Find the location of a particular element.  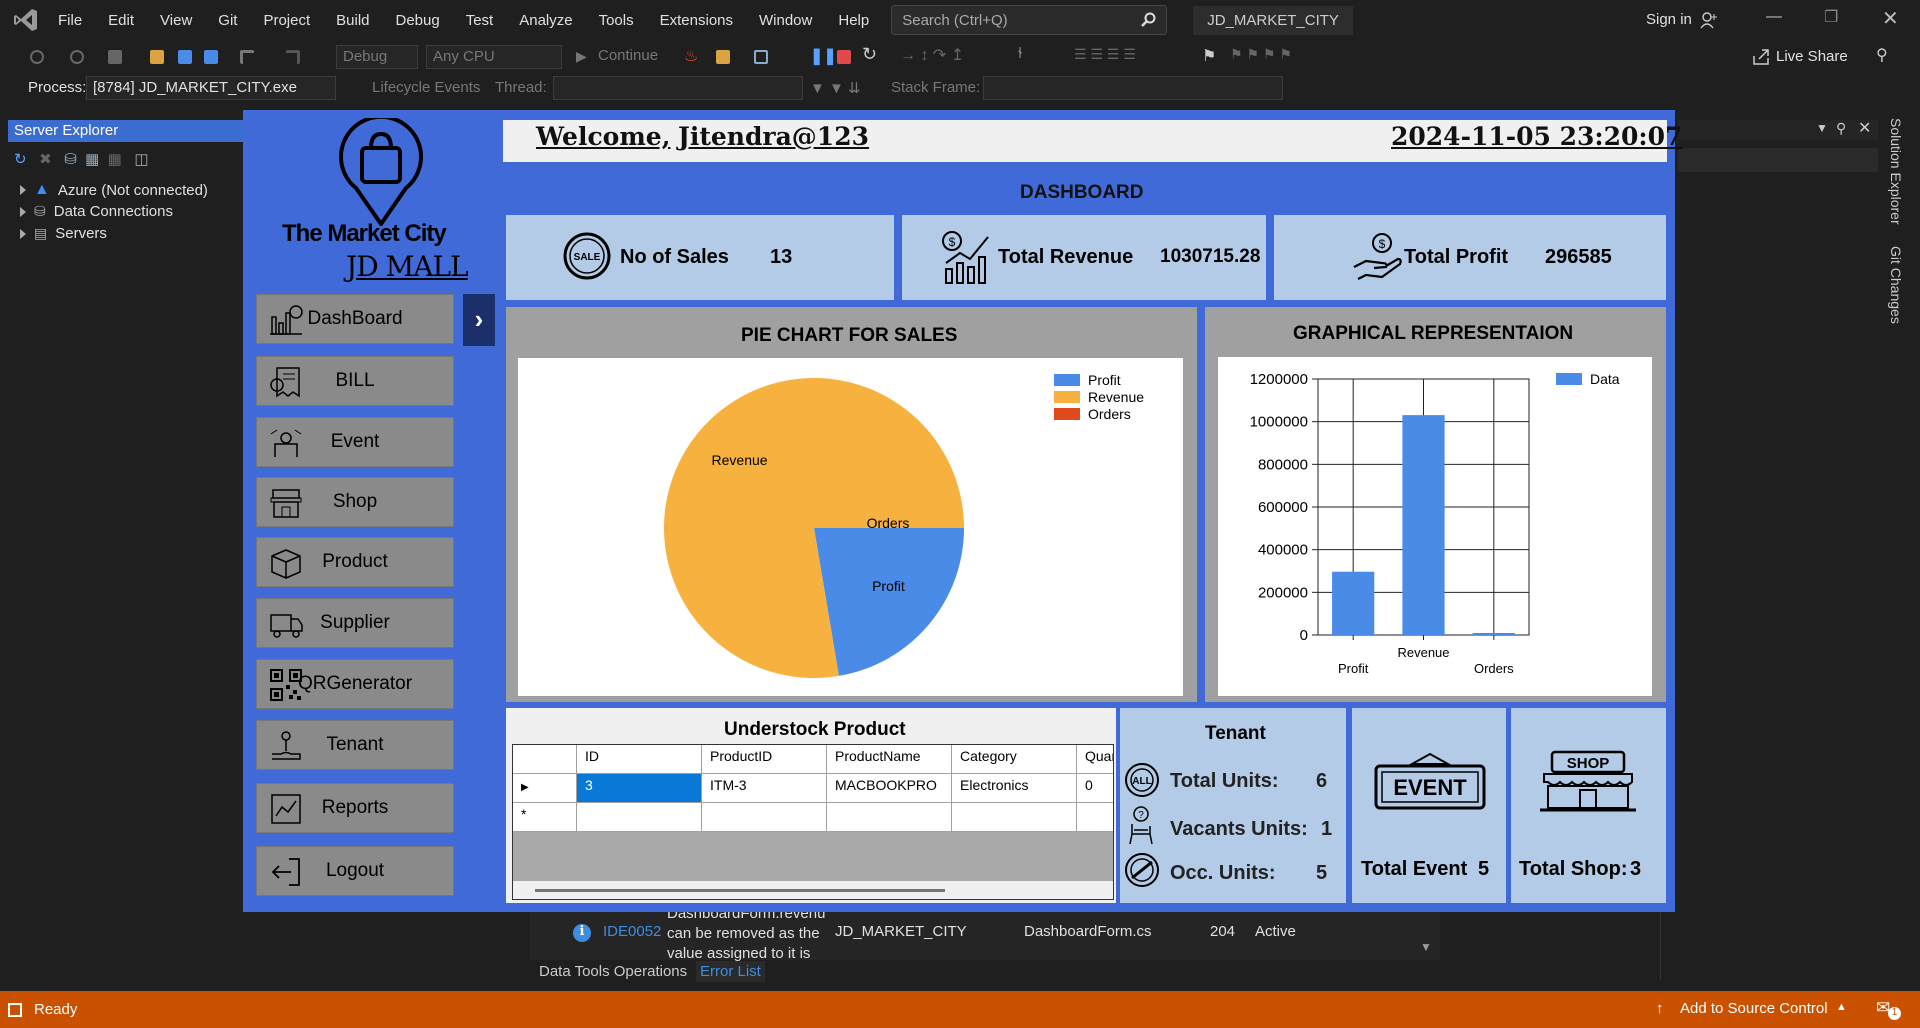

pin-icon: ⚲ is located at coordinates (1841, 128).